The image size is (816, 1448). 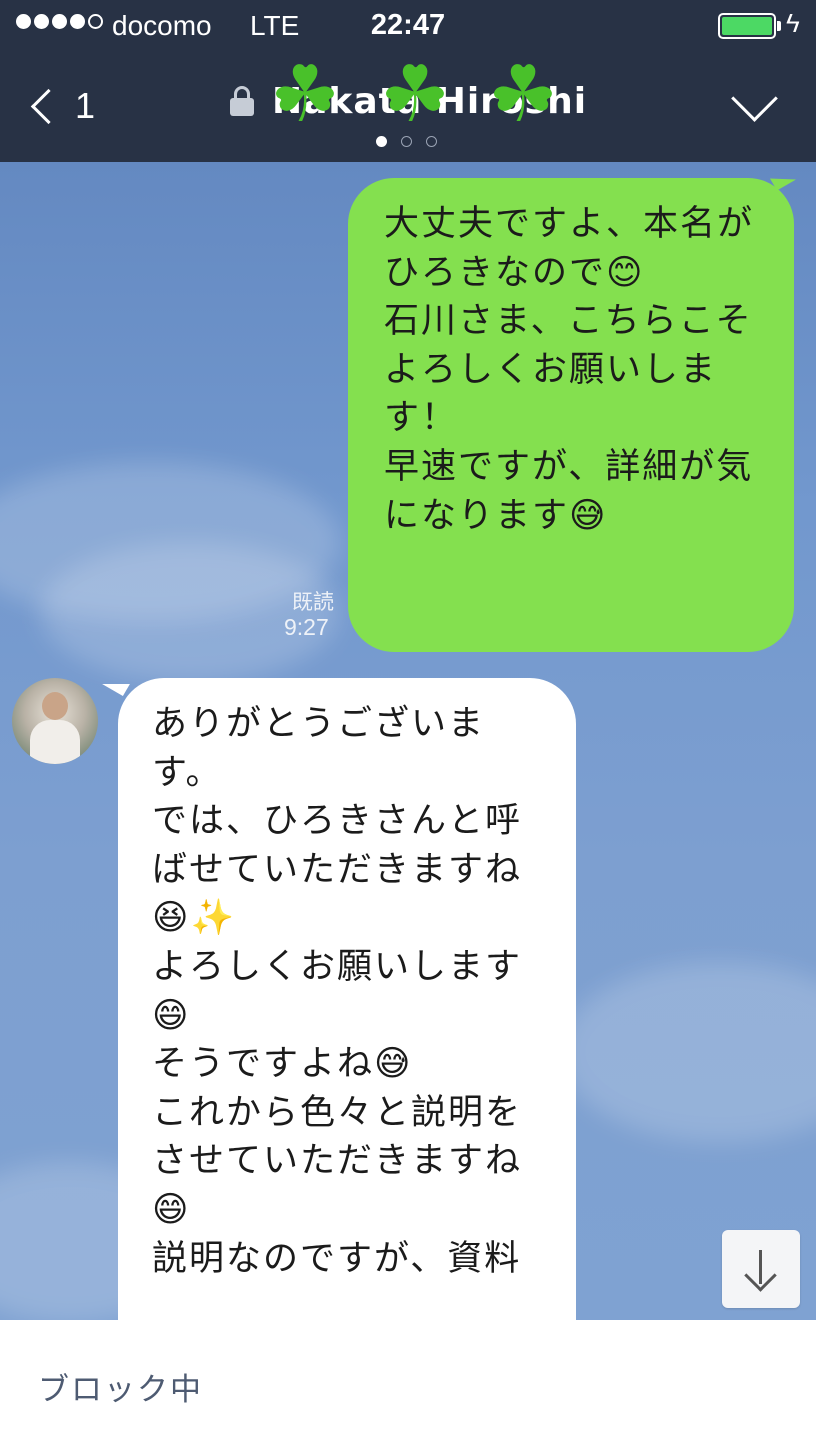 I want to click on message-line: 😆✨, so click(x=194, y=918).